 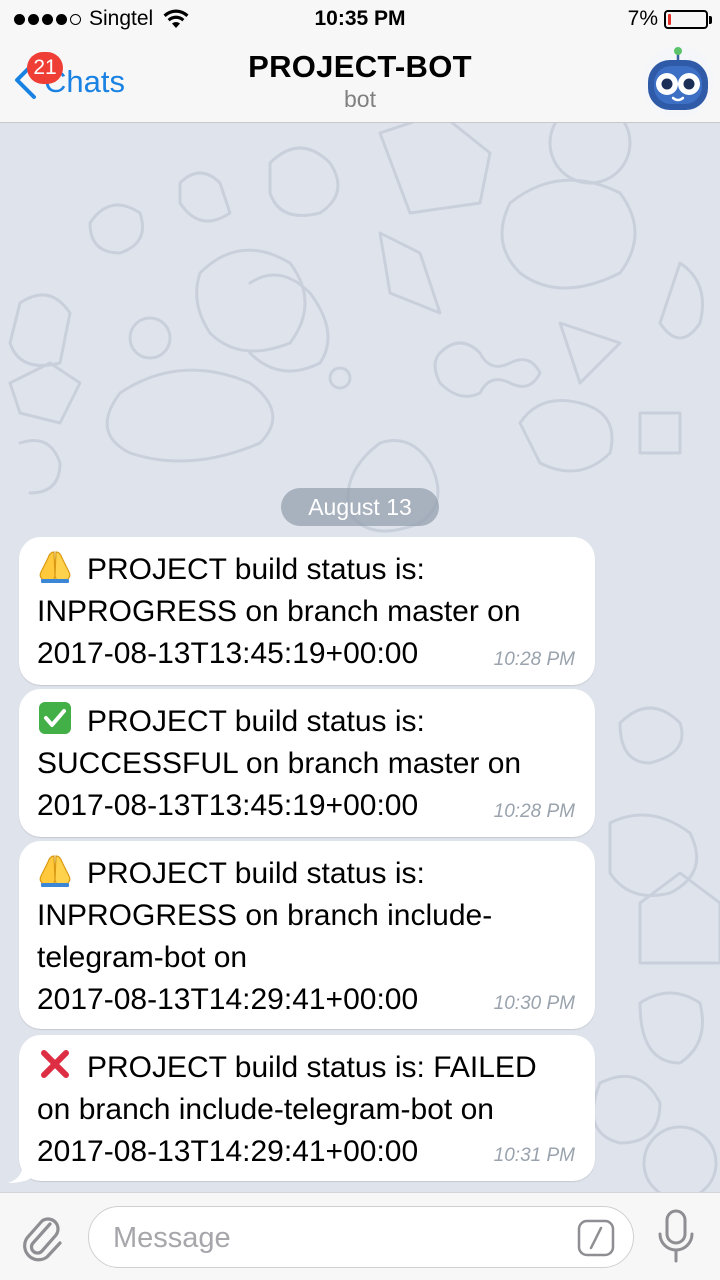 What do you see at coordinates (55, 718) in the screenshot?
I see `check-mark-button-icon` at bounding box center [55, 718].